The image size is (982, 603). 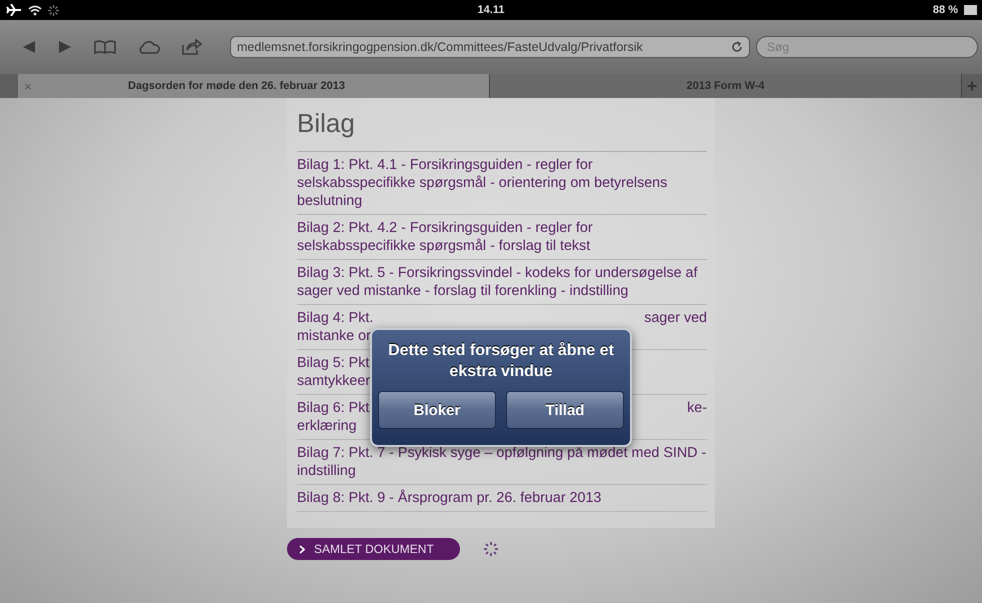 What do you see at coordinates (14, 10) in the screenshot?
I see `airplane-icon` at bounding box center [14, 10].